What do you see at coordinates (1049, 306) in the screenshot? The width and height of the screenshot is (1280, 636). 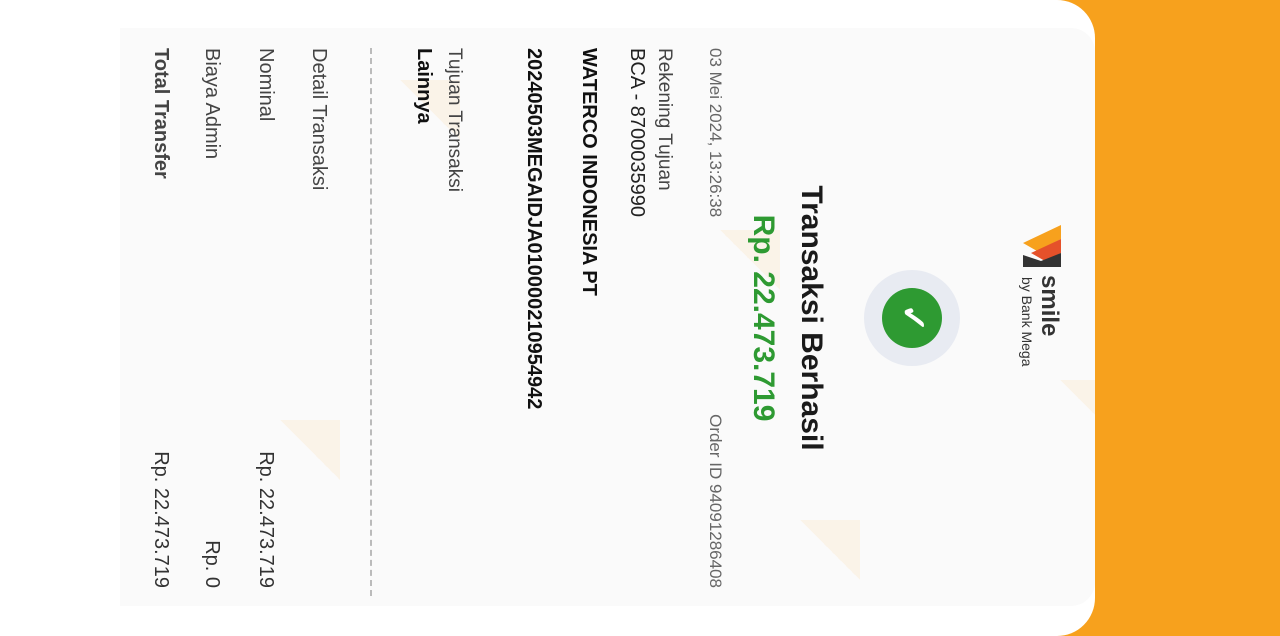 I see `brand-name: smile` at bounding box center [1049, 306].